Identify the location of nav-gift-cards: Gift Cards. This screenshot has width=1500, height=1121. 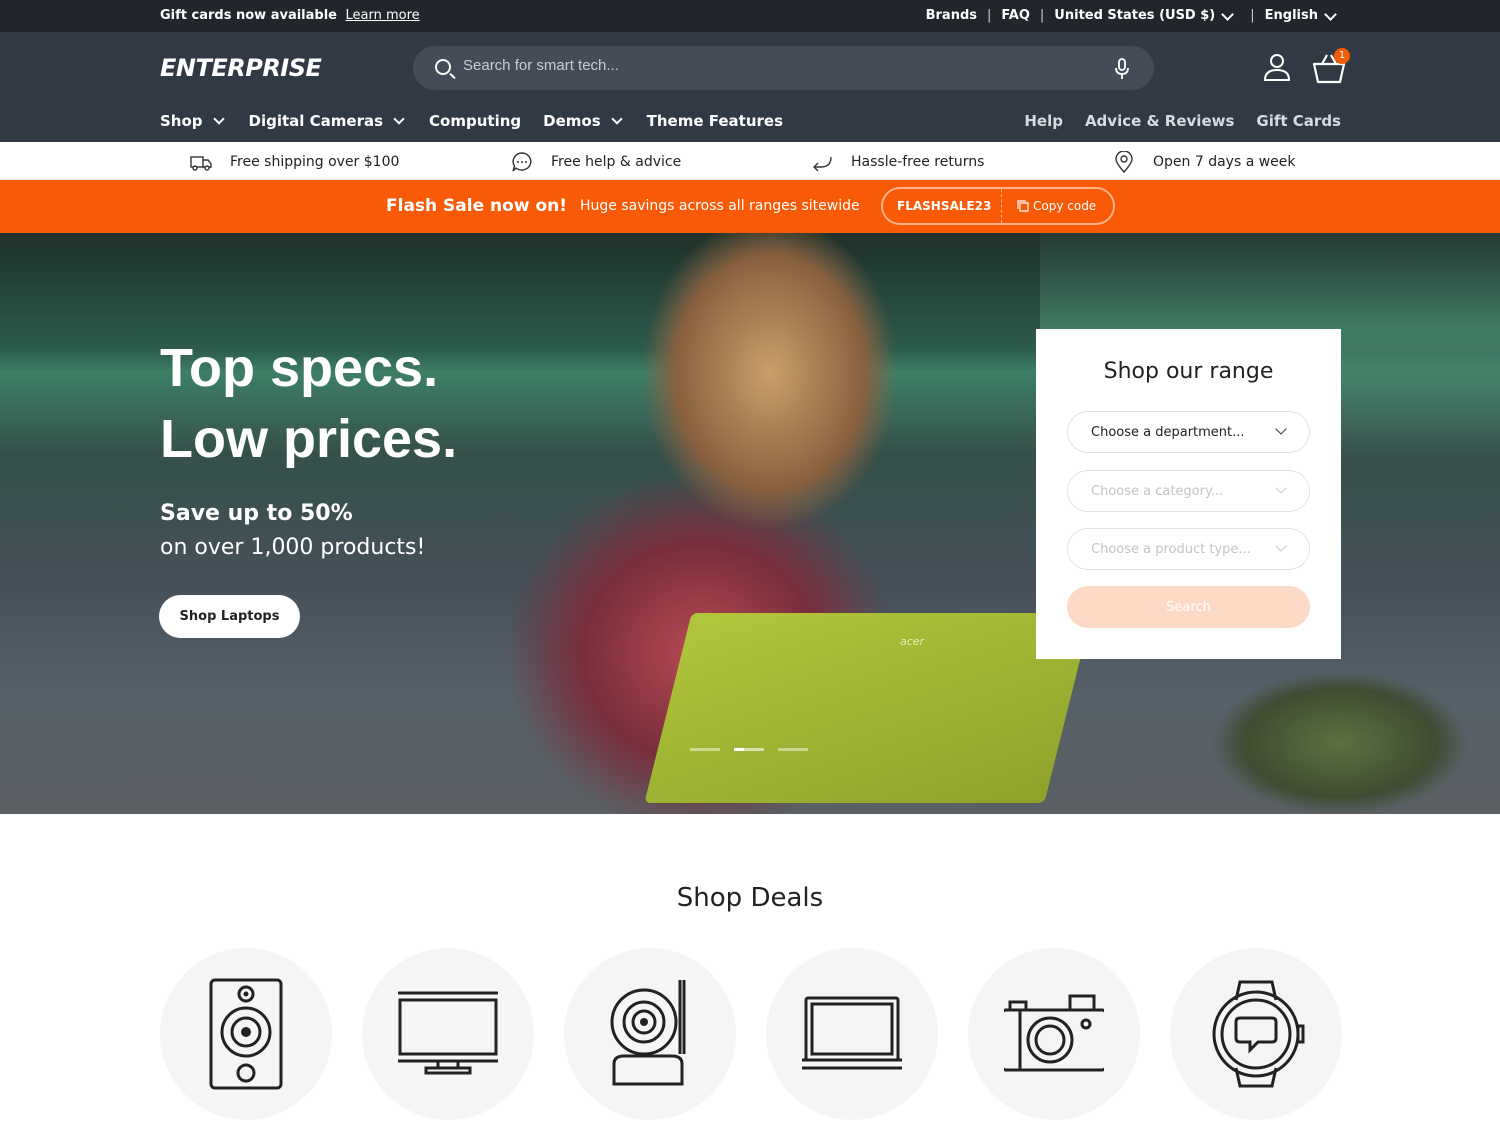
(1298, 121).